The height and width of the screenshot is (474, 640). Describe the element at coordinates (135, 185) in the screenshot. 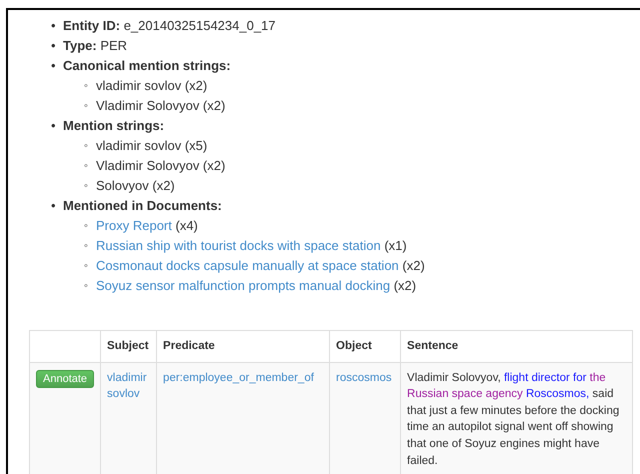

I see `mention-text: Solovyov (x2)` at that location.